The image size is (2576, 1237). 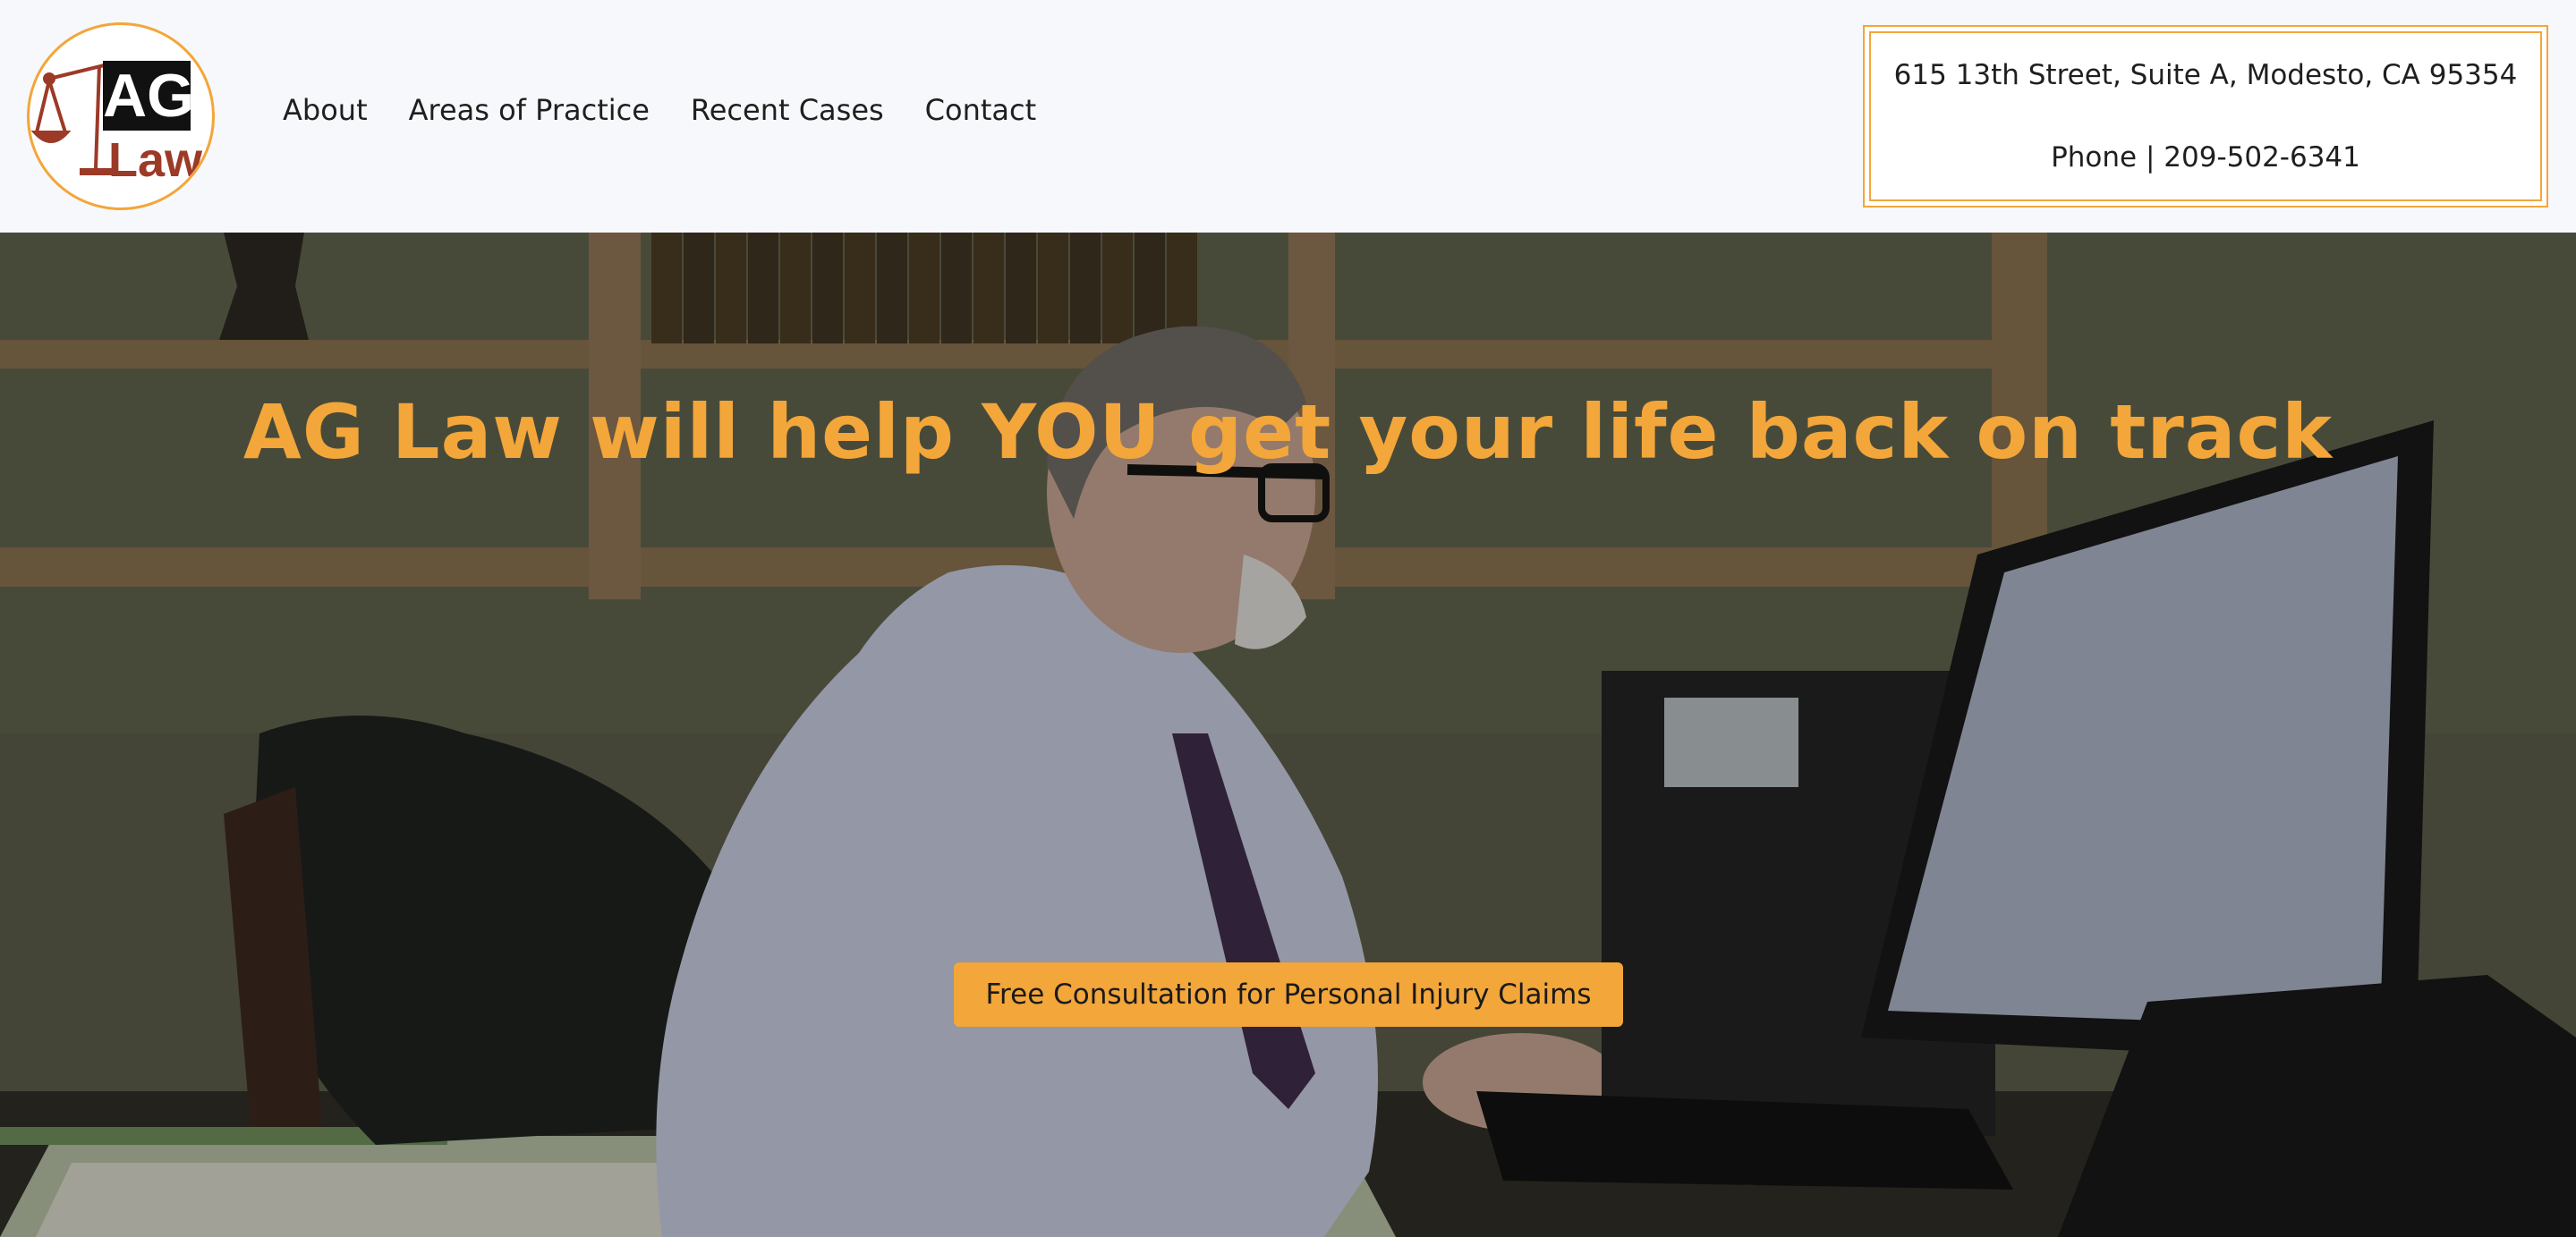 I want to click on logo-letters: AG, so click(x=148, y=96).